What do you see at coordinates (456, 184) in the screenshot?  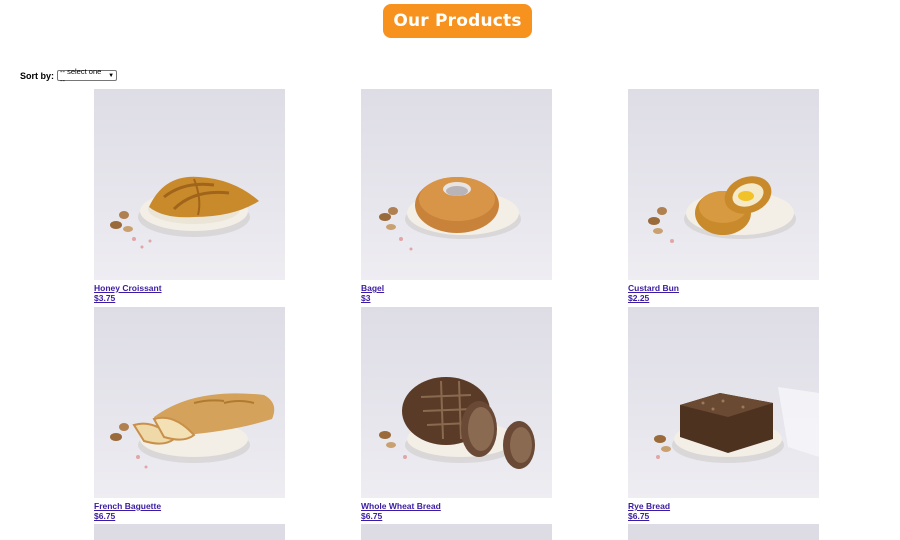 I see `bagel-photo` at bounding box center [456, 184].